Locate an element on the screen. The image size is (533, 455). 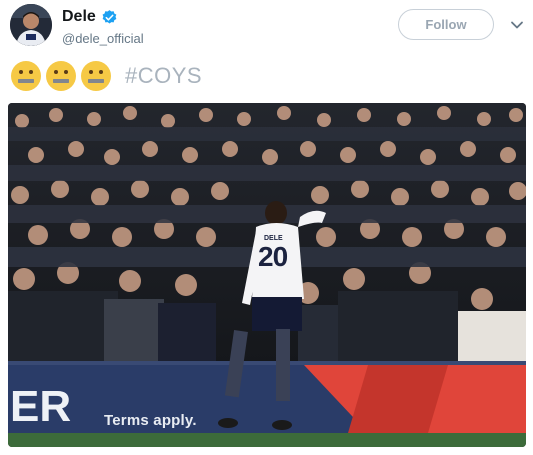
shirt-number: 20 is located at coordinates (273, 256).